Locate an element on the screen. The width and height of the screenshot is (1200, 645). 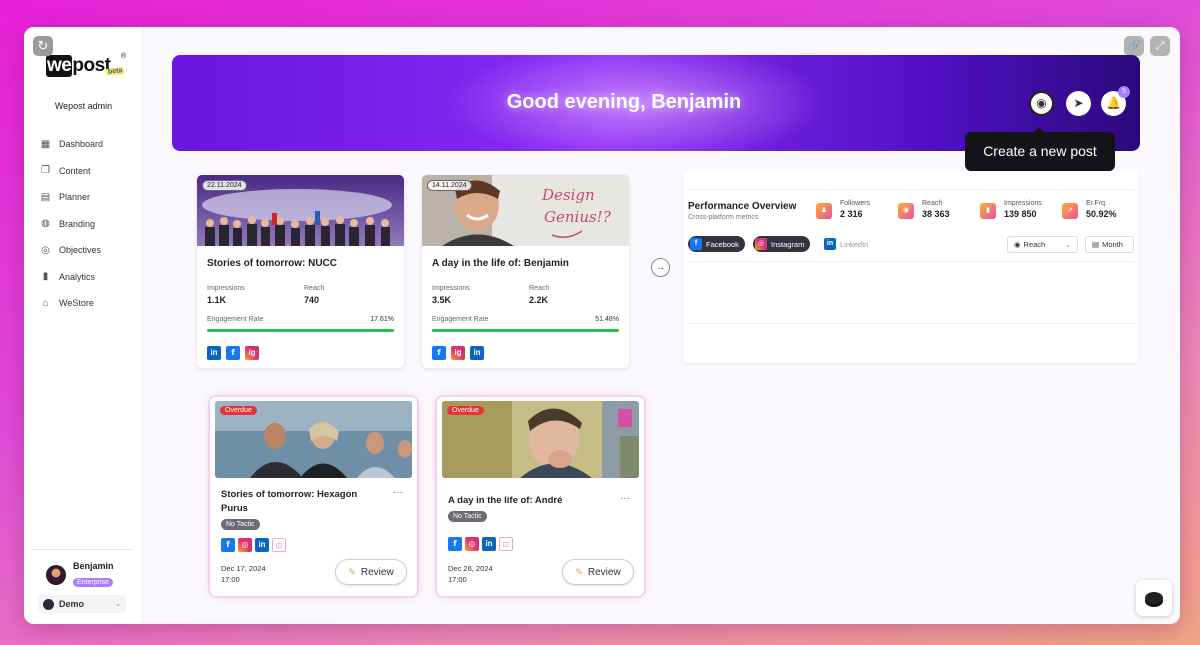
notifications-button: 🔔 5 is located at coordinates (1115, 101).